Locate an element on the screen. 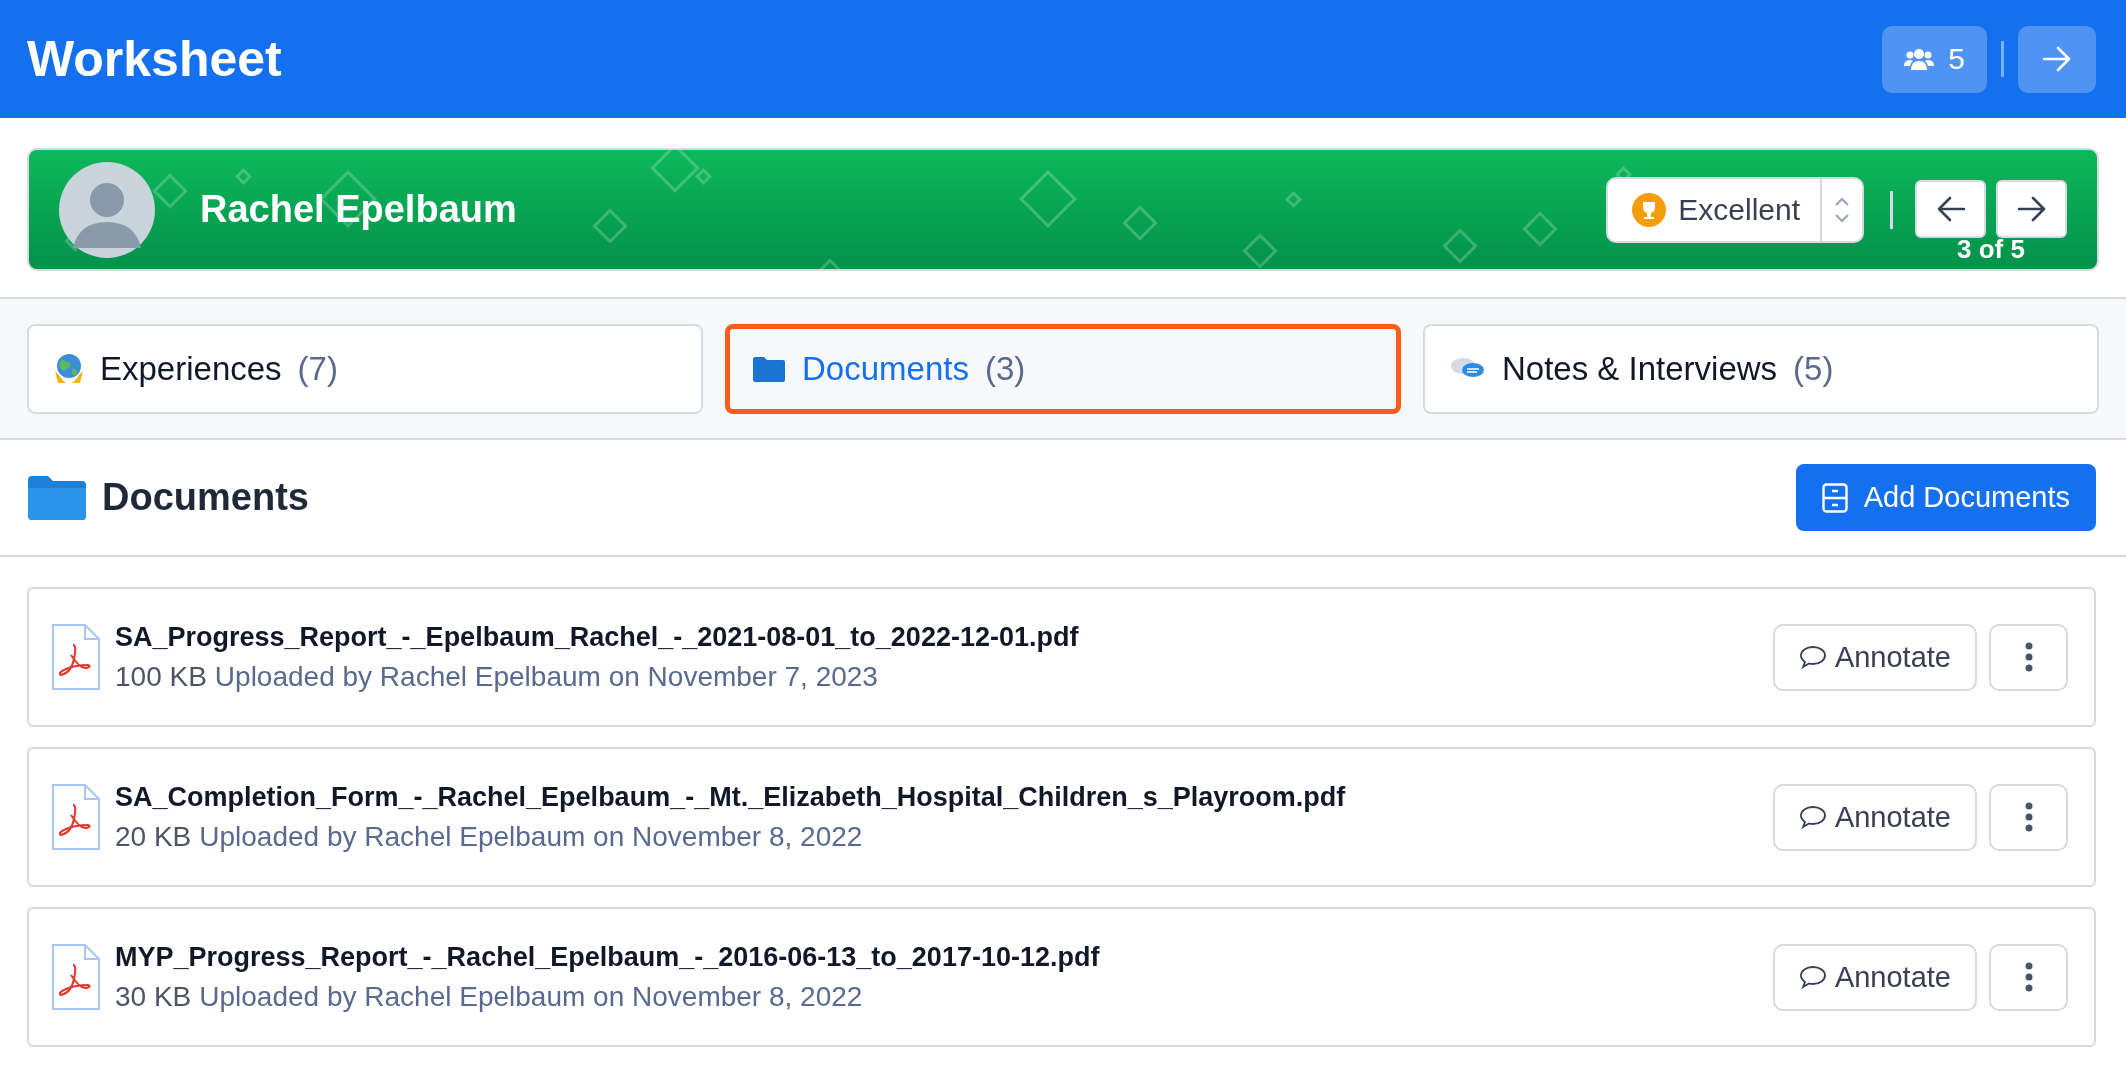  globe-in-hands-icon is located at coordinates (69, 369).